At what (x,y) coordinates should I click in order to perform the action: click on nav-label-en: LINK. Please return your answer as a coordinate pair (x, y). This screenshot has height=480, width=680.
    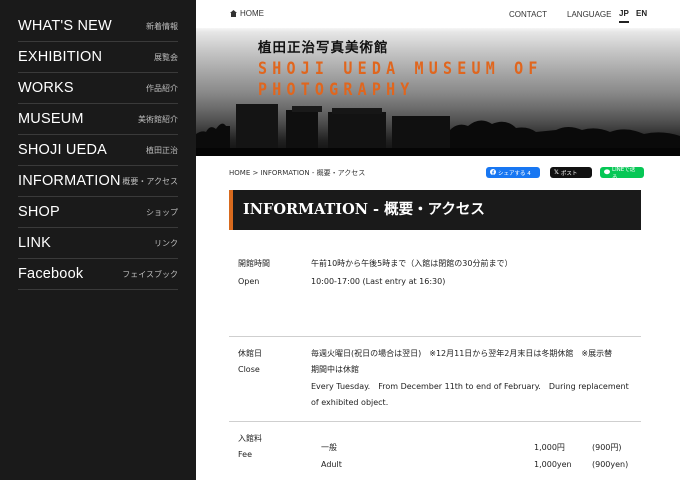
    Looking at the image, I should click on (35, 243).